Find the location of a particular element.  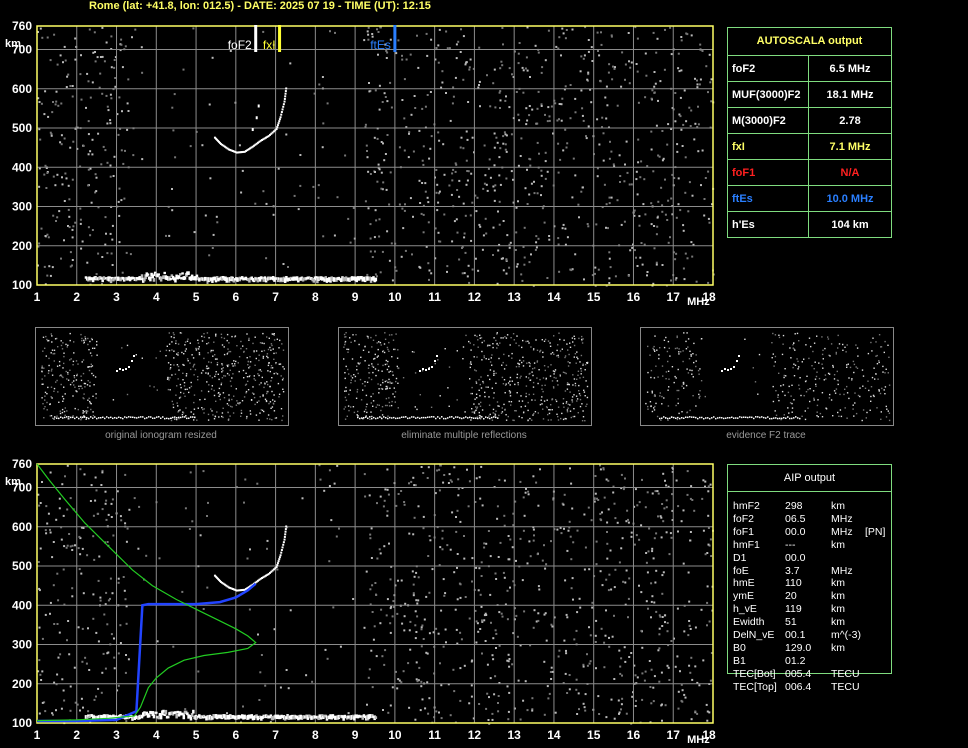

autoscala-value: 18.1 MHz is located at coordinates (849, 94).